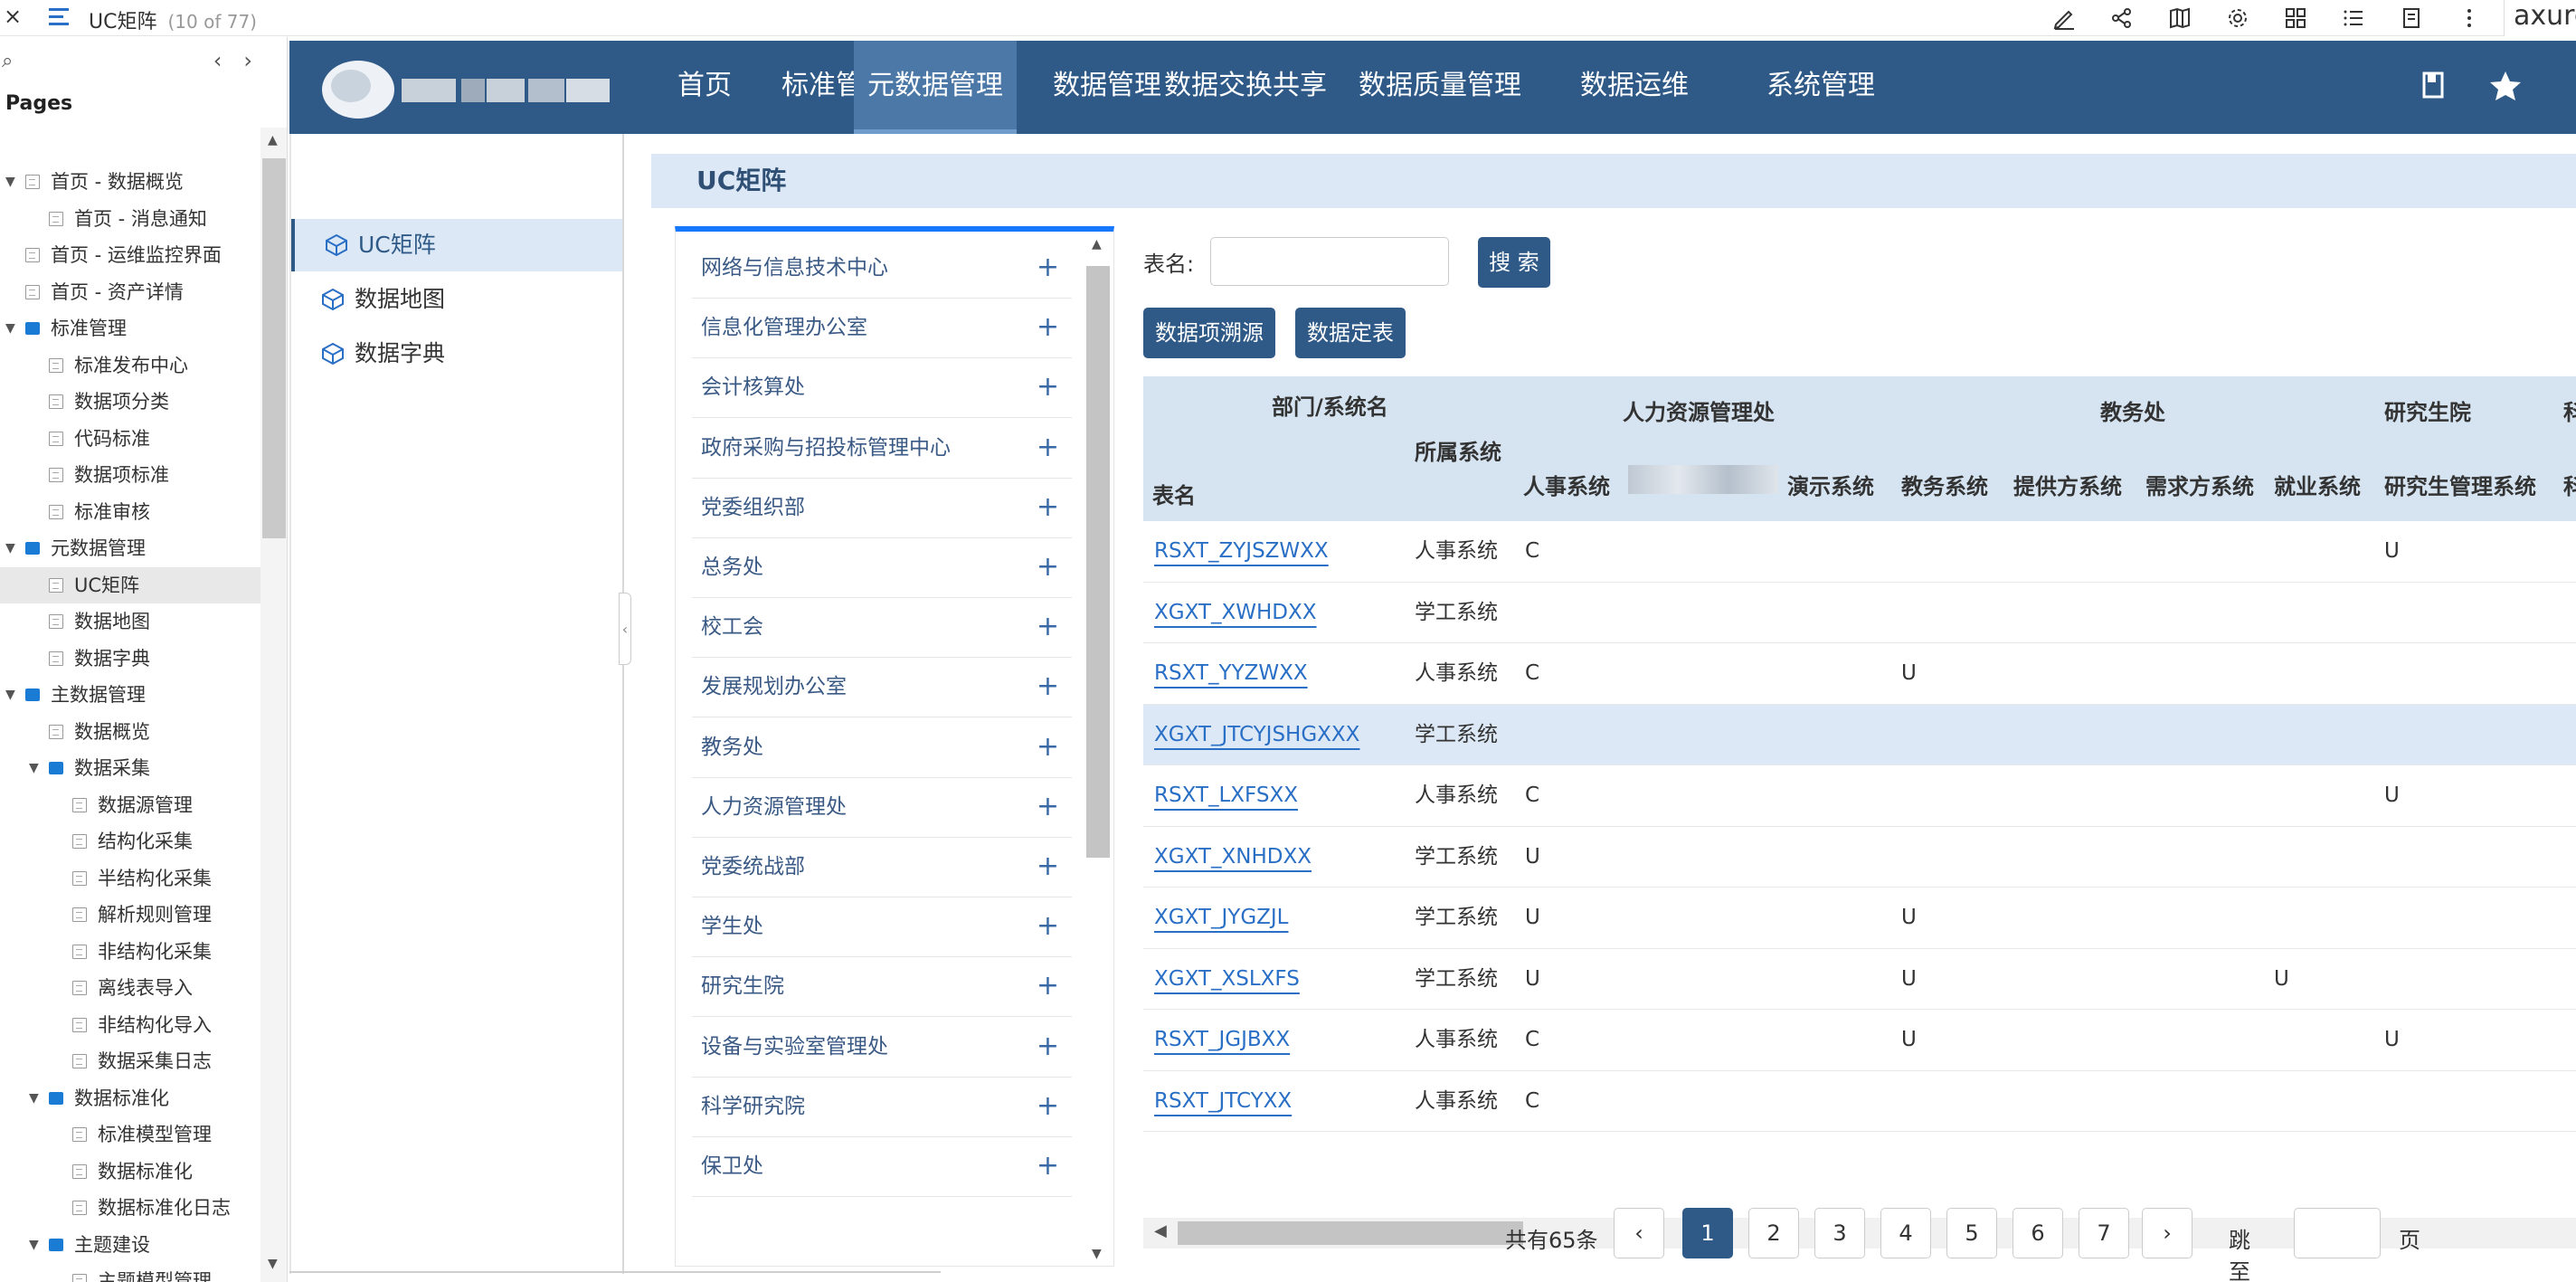 Image resolution: width=2576 pixels, height=1282 pixels. What do you see at coordinates (244, 61) in the screenshot?
I see `pages-nav: ‹›` at bounding box center [244, 61].